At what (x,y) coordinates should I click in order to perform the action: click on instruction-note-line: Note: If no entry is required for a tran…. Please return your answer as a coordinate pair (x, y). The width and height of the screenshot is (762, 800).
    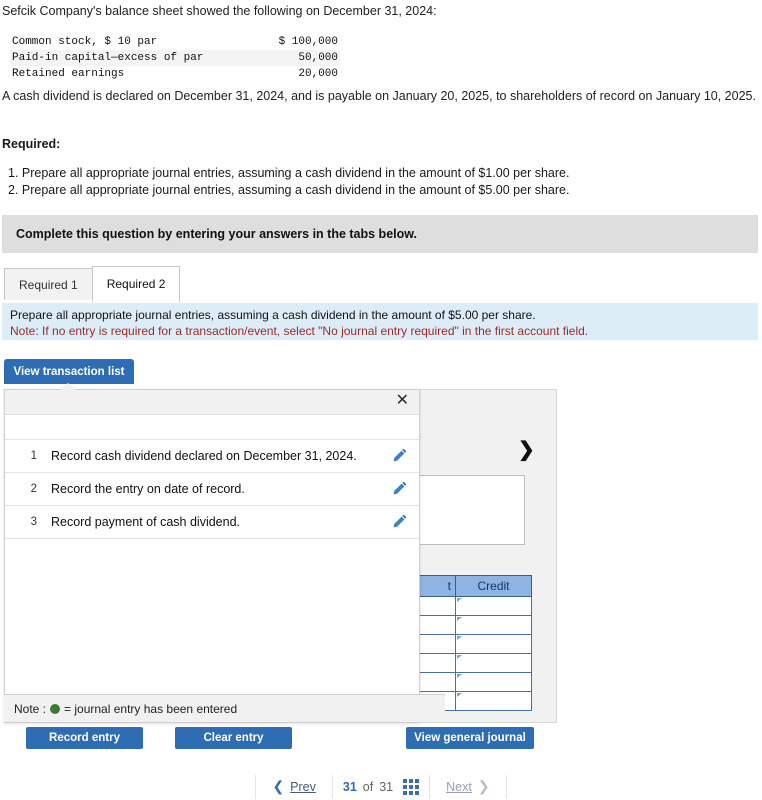
    Looking at the image, I should click on (299, 331).